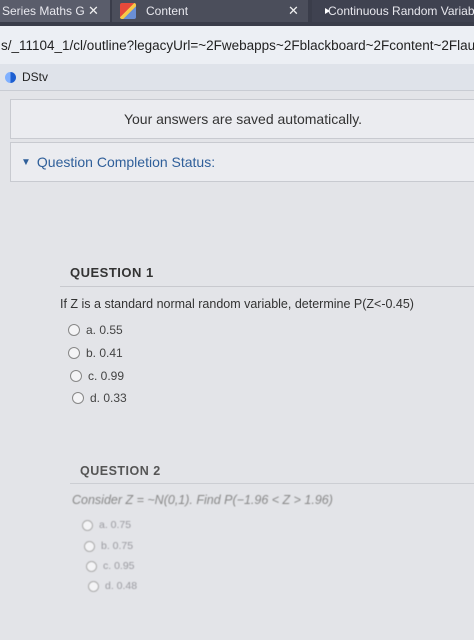 The width and height of the screenshot is (474, 640). Describe the element at coordinates (167, 11) in the screenshot. I see `tab-label: Content` at that location.